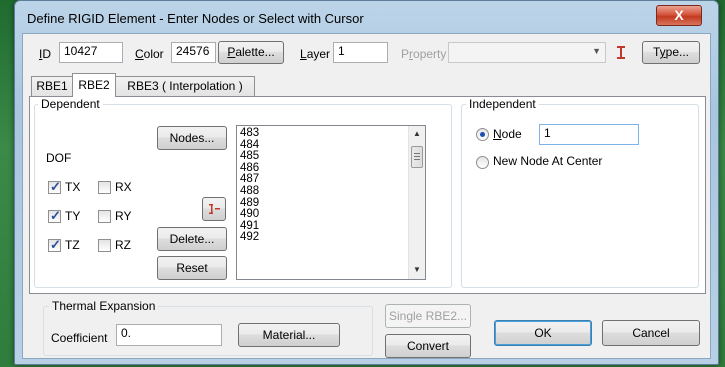  What do you see at coordinates (482, 162) in the screenshot?
I see `new-node-radio` at bounding box center [482, 162].